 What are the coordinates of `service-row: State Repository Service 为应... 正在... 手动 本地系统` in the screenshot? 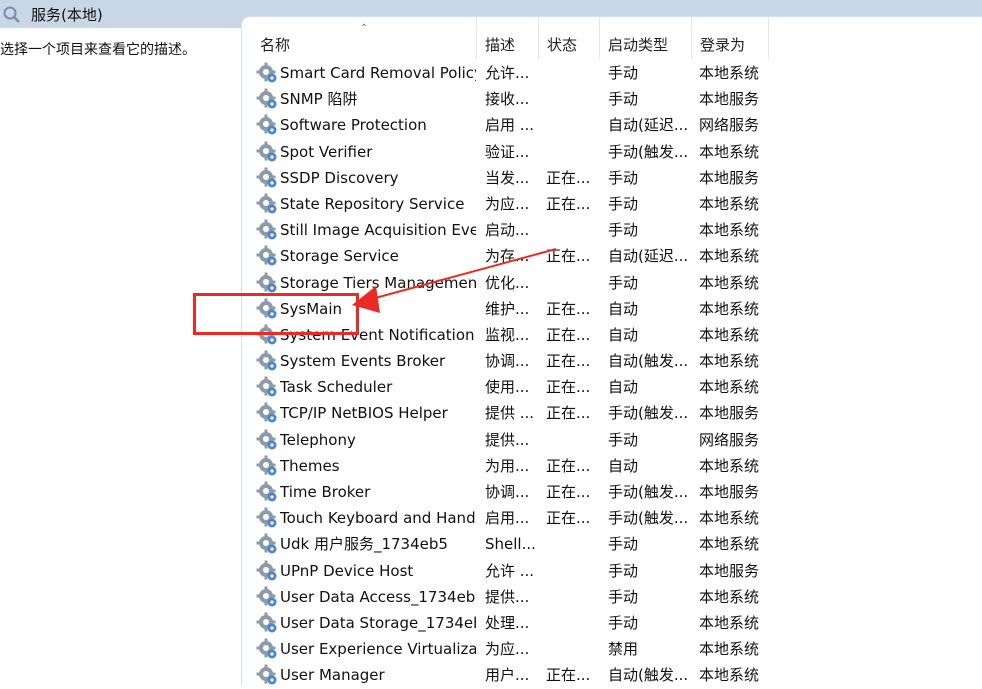 It's located at (612, 204).